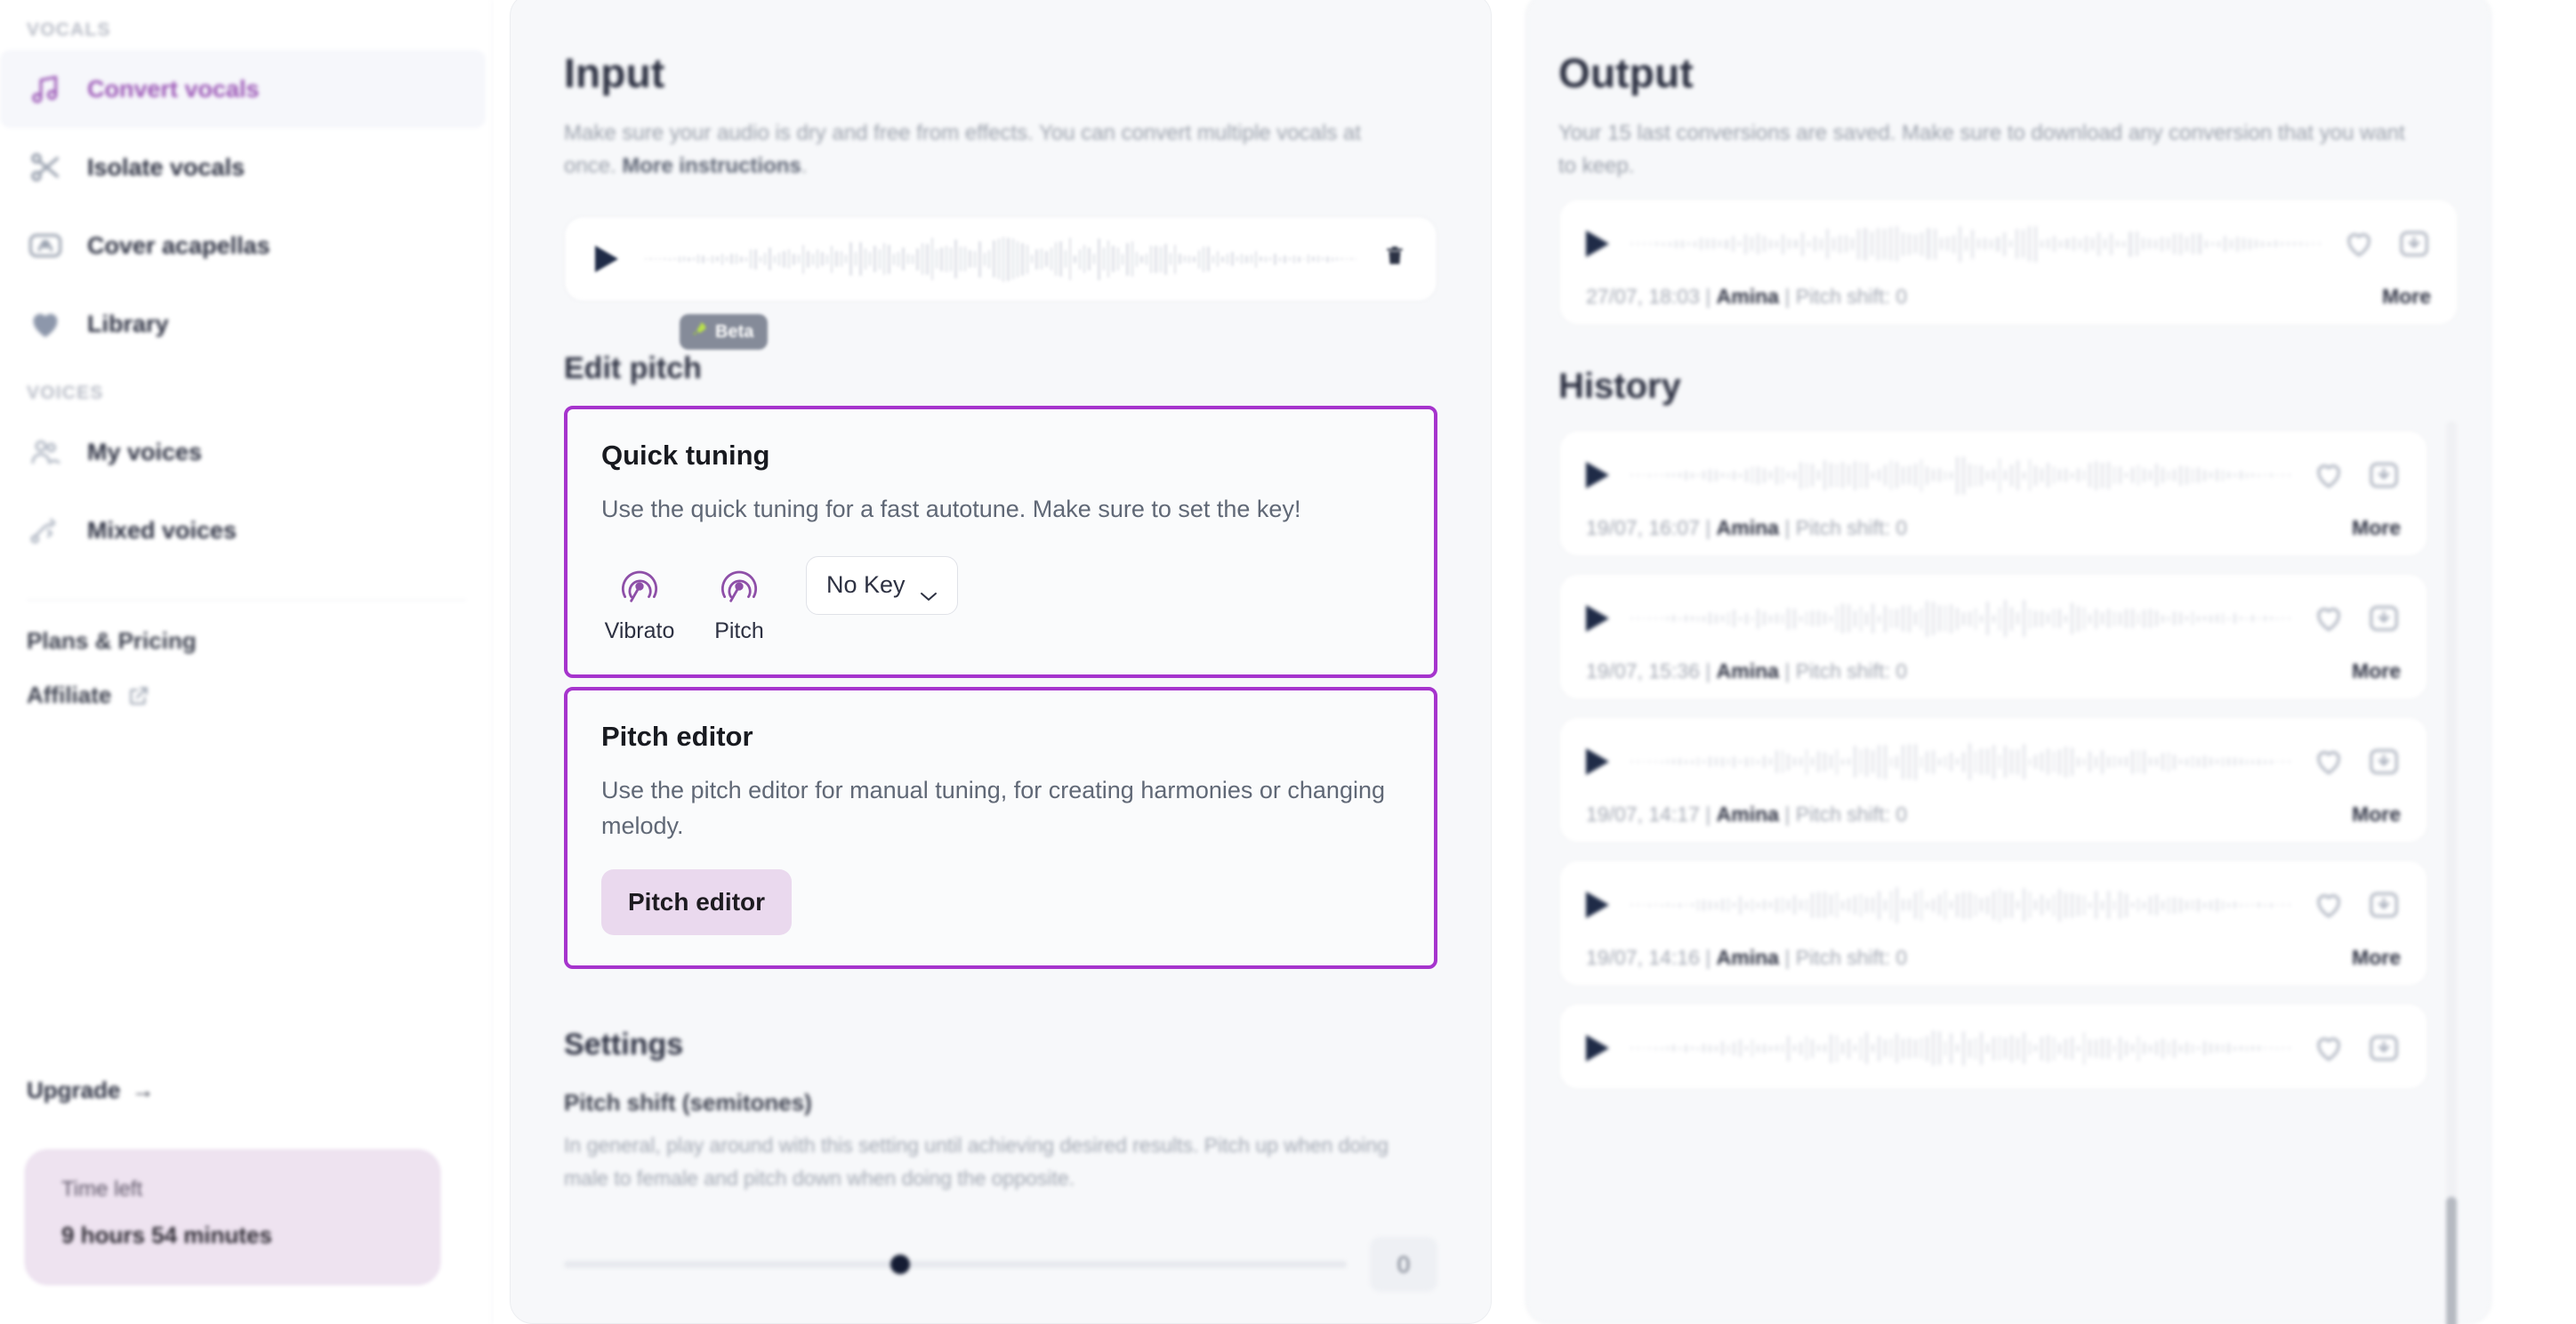 The height and width of the screenshot is (1324, 2576). Describe the element at coordinates (739, 599) in the screenshot. I see `pitch-knob: Pitch` at that location.